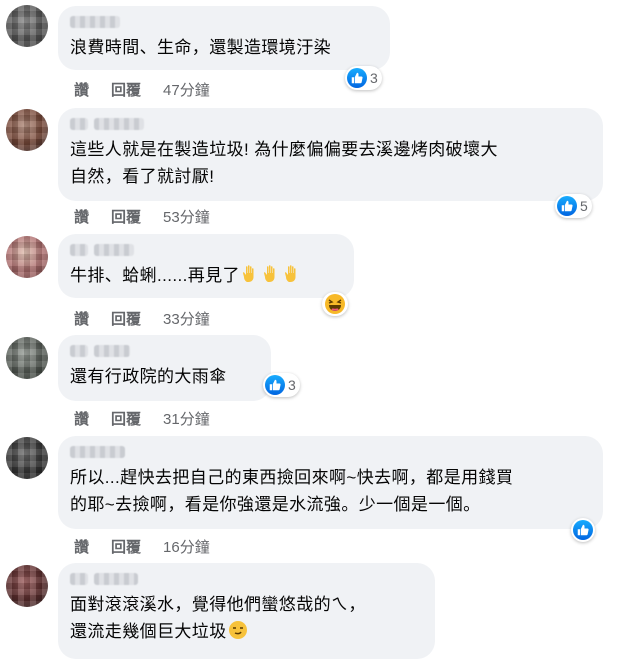  I want to click on comment-bubble: 面對滾滾溪水，覺得他們蠻悠哉的ㄟ， 還流走幾個巨大垃圾, so click(246, 611).